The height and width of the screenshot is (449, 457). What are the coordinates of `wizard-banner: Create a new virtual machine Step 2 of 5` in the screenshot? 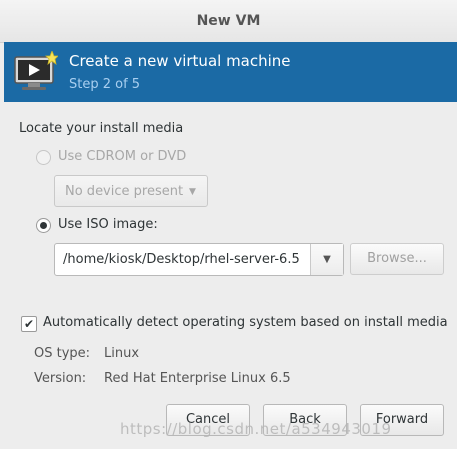 It's located at (230, 72).